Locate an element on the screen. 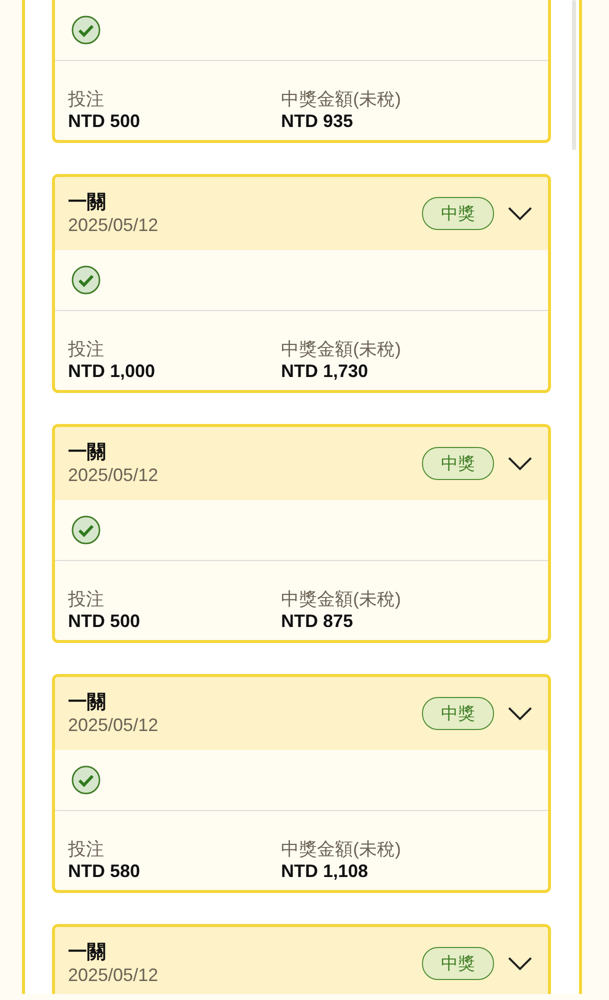 This screenshot has height=1000, width=609. stake-amount: NTD 580 is located at coordinates (105, 871).